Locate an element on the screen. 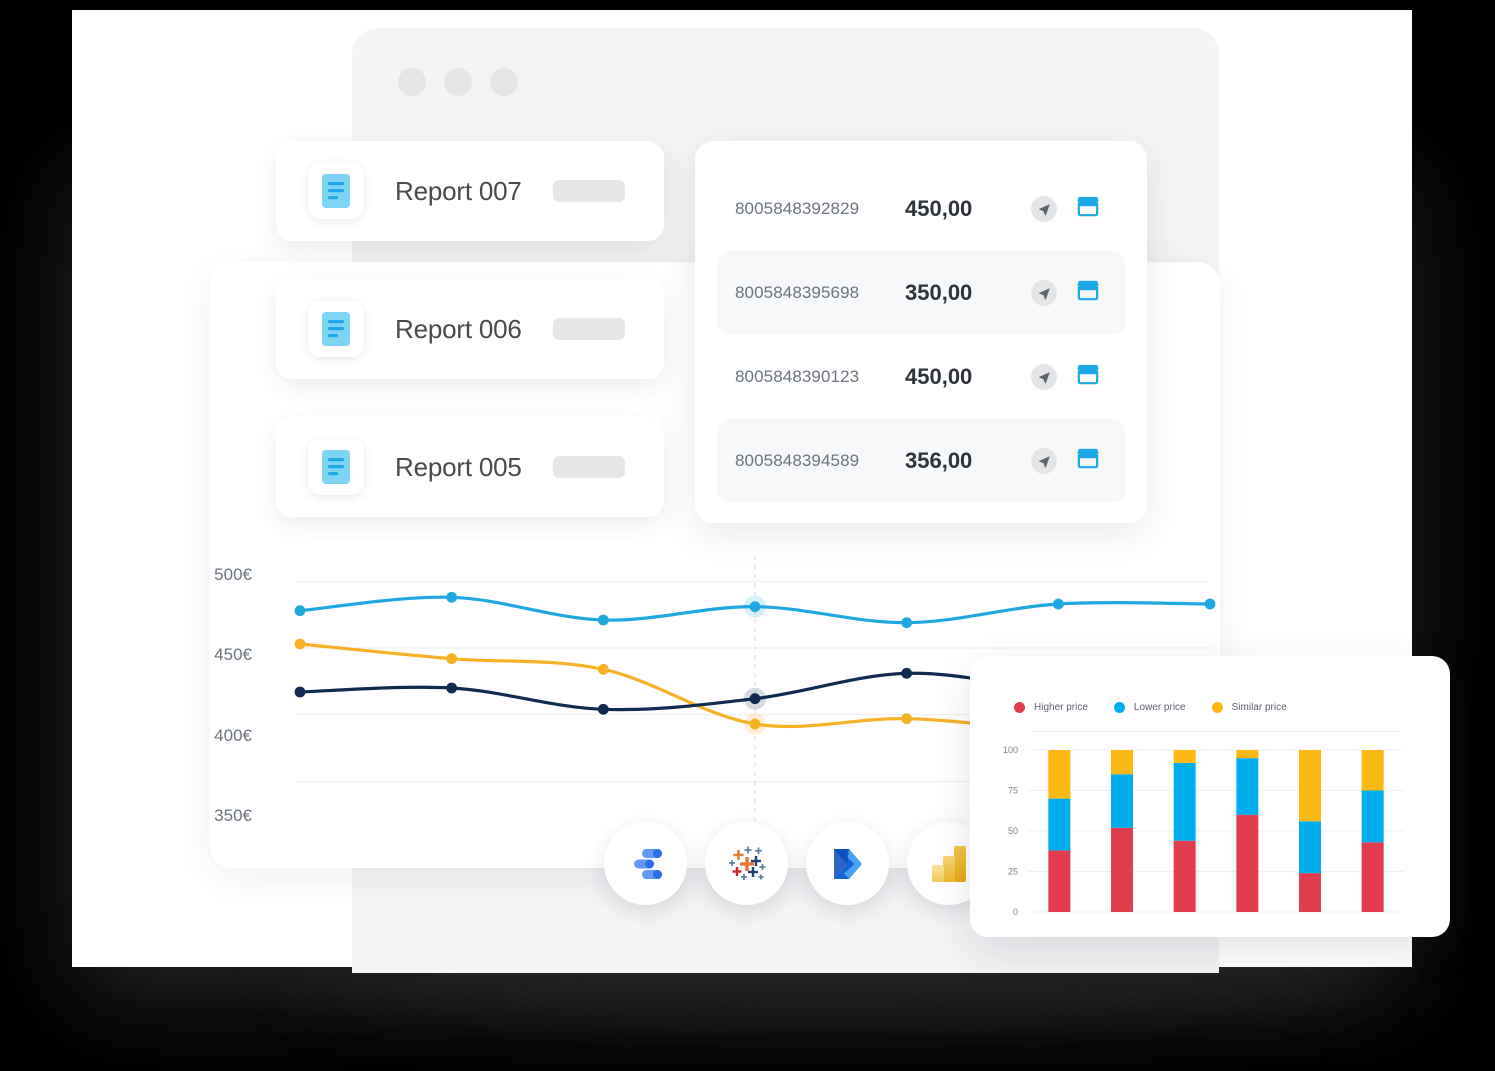 This screenshot has height=1071, width=1495. window-dot-close is located at coordinates (412, 82).